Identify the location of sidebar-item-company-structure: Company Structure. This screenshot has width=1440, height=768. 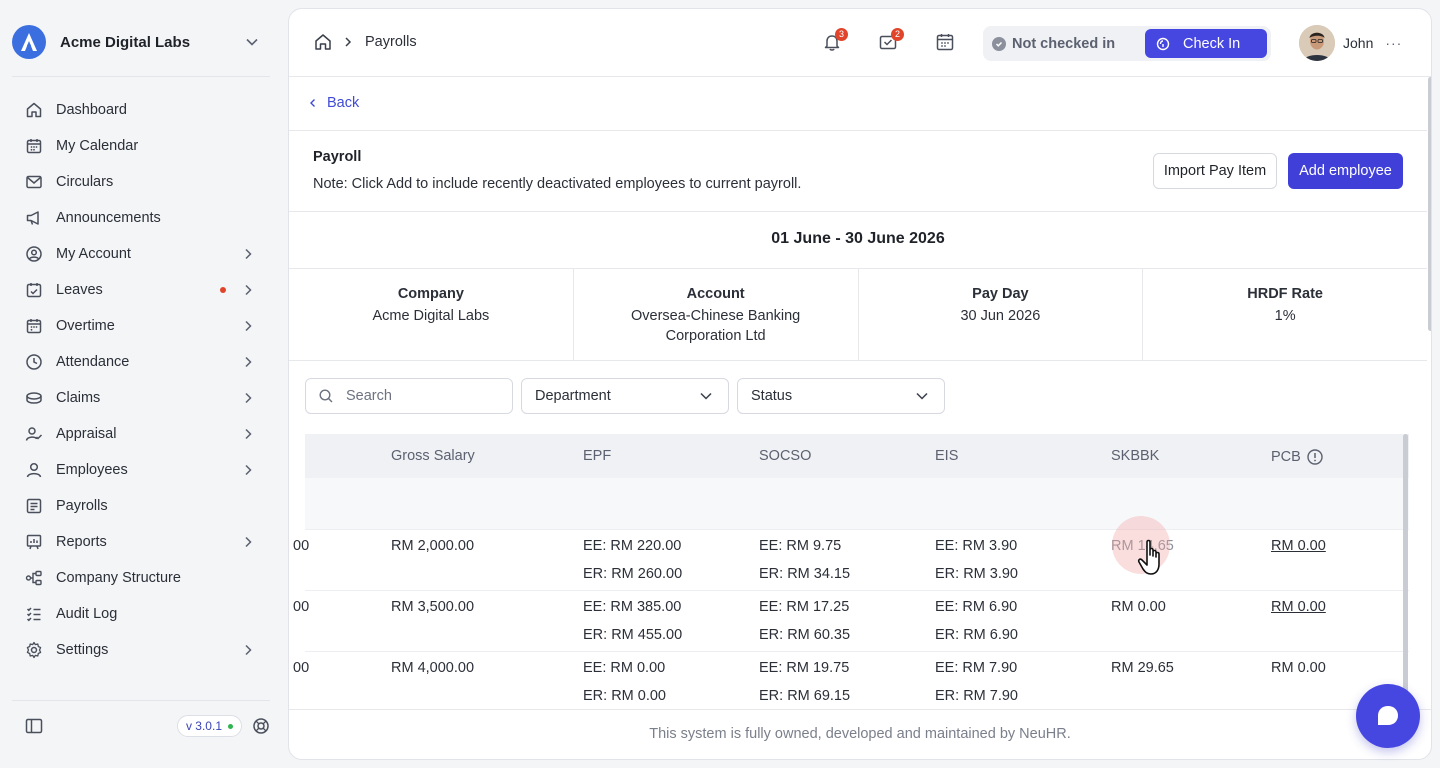
(141, 578).